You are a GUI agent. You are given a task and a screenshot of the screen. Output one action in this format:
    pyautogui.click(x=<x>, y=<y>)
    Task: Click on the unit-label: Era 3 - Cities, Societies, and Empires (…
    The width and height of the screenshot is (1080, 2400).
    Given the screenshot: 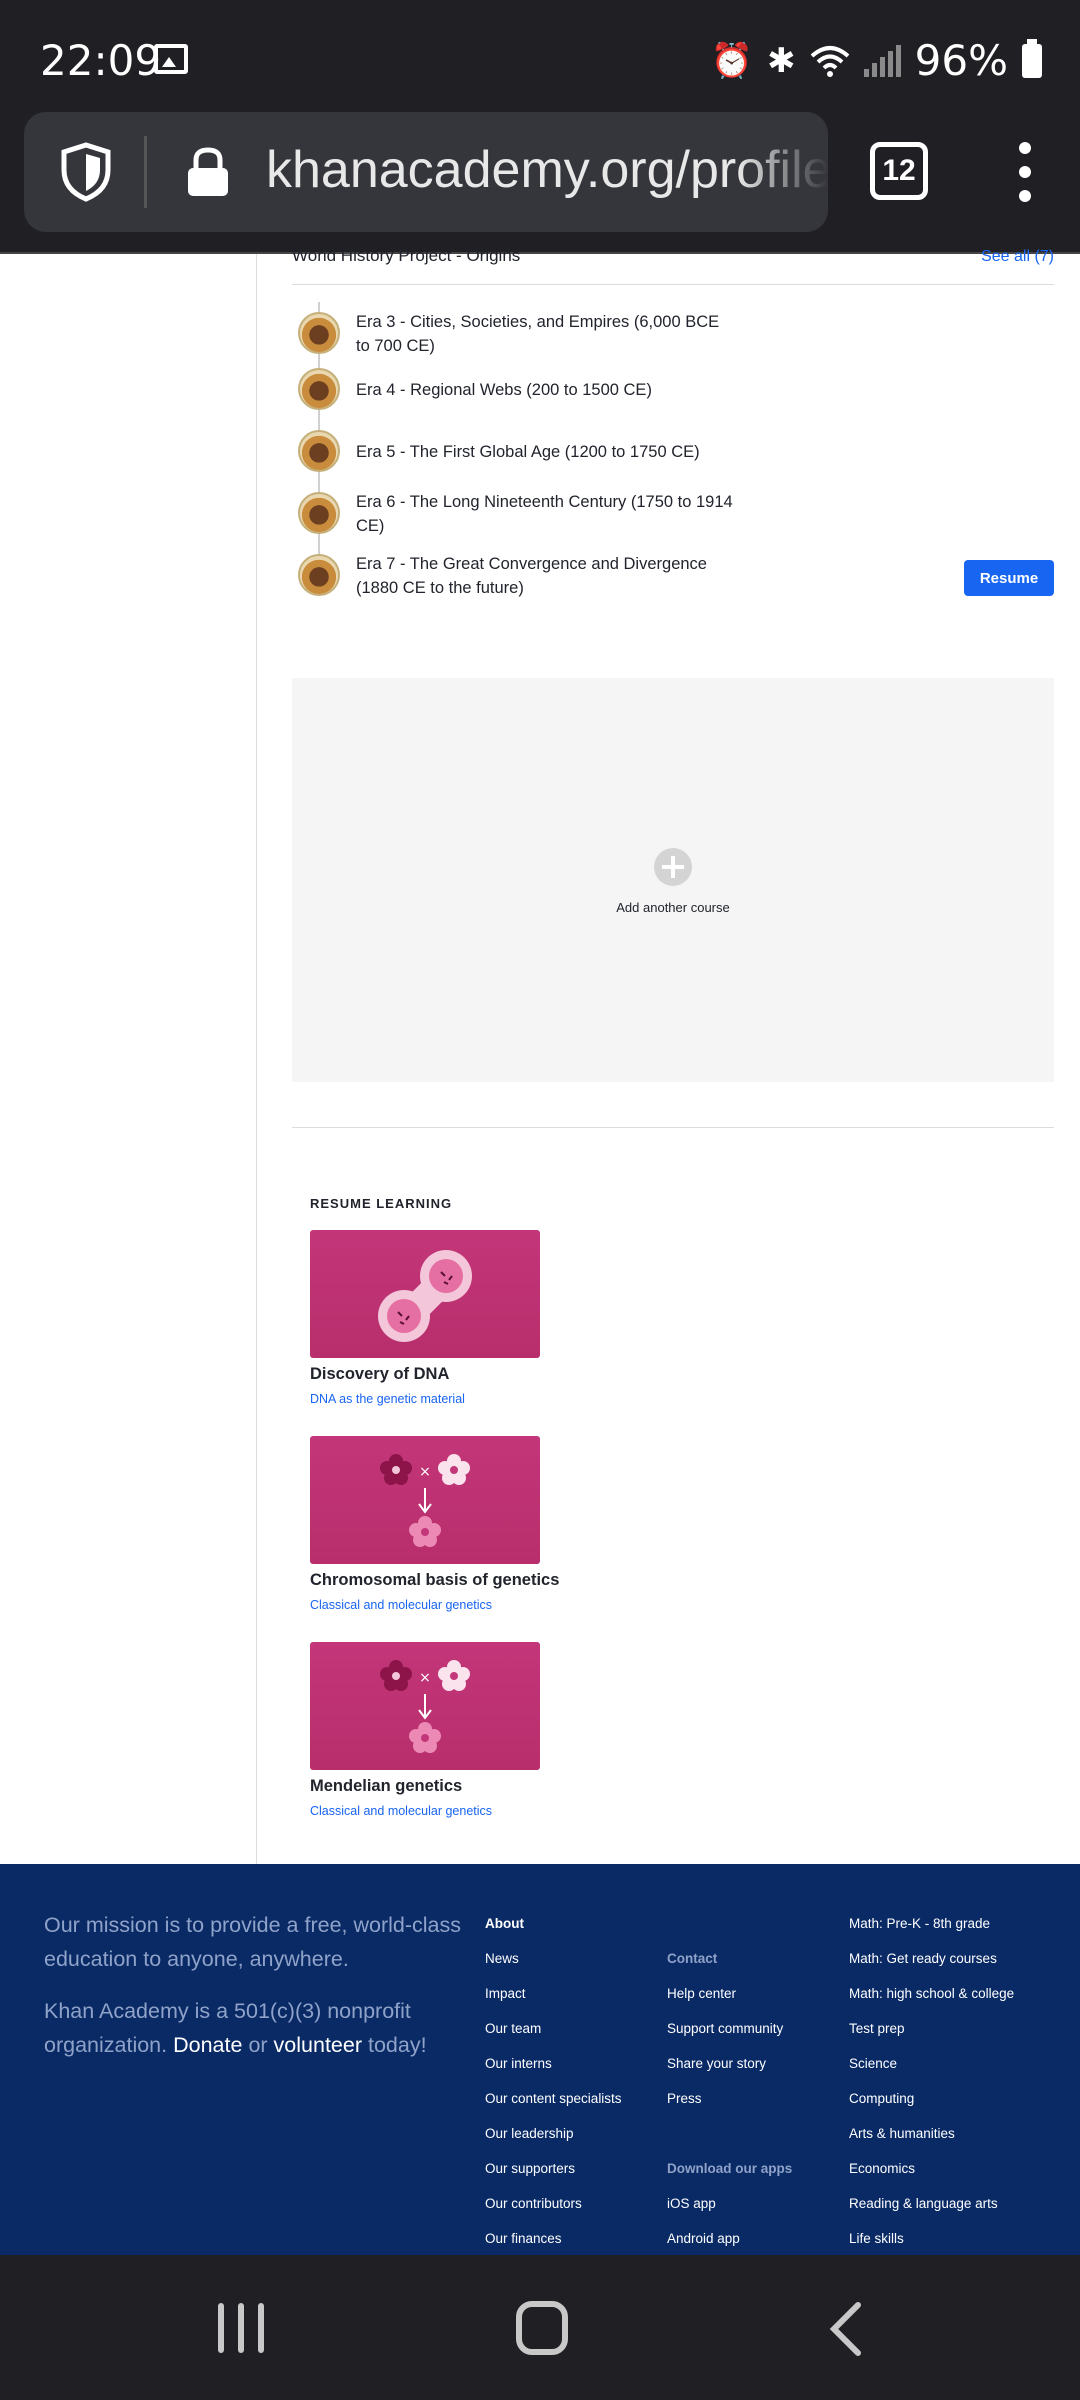 What is the action you would take?
    pyautogui.click(x=546, y=334)
    